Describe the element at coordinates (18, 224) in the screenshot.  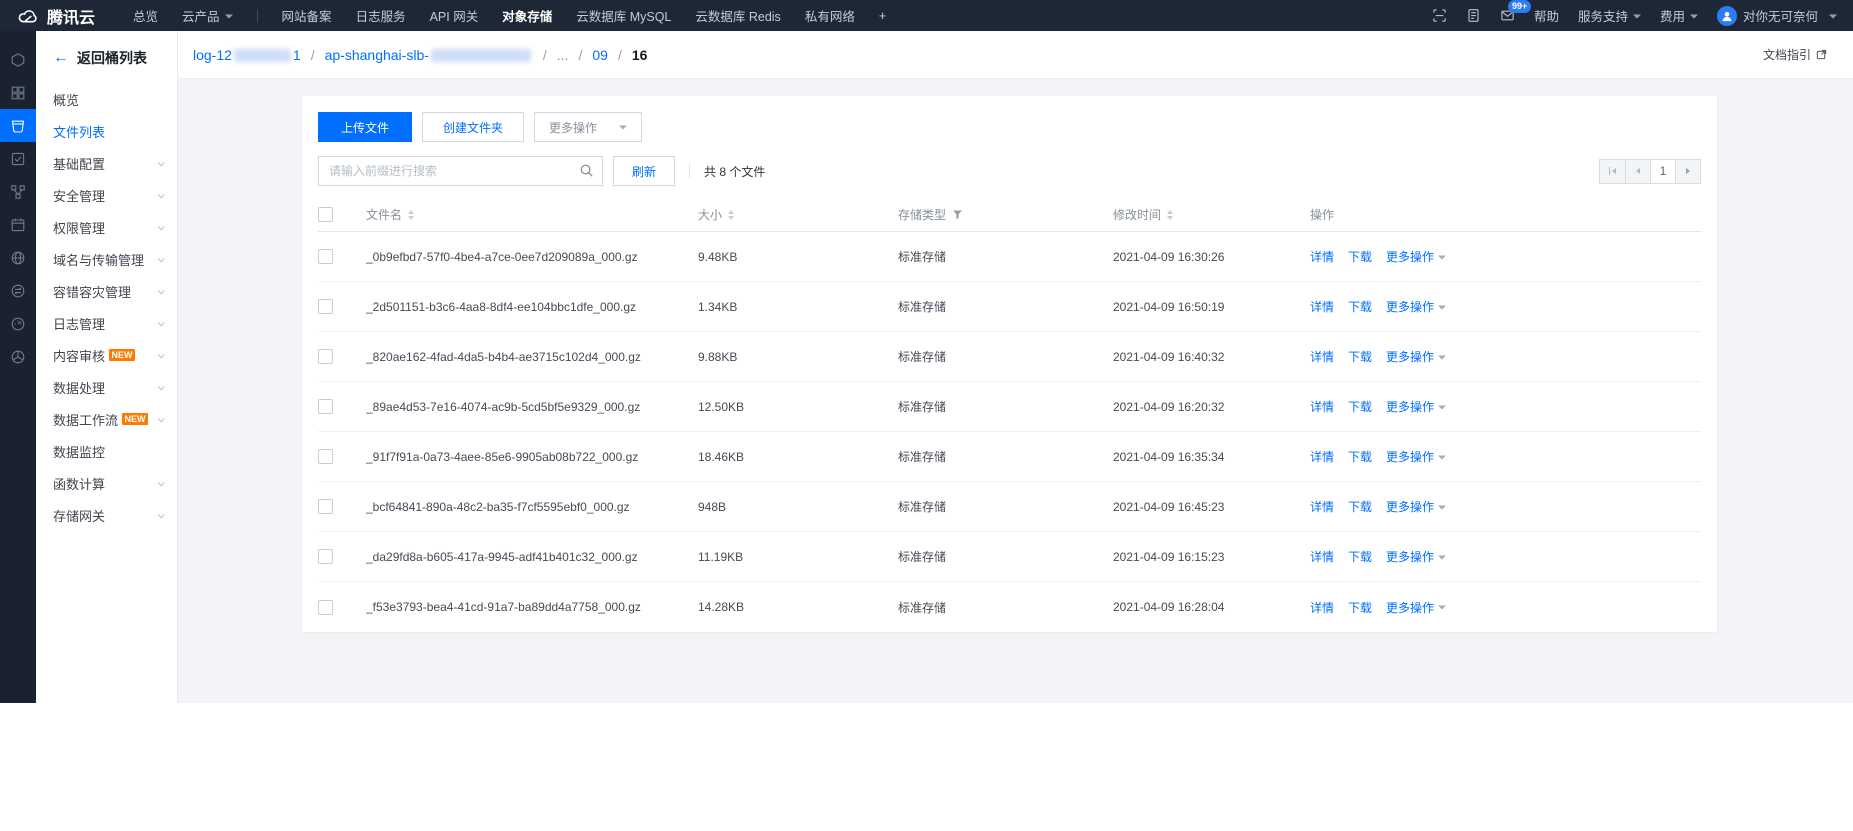
I see `calendar-icon` at that location.